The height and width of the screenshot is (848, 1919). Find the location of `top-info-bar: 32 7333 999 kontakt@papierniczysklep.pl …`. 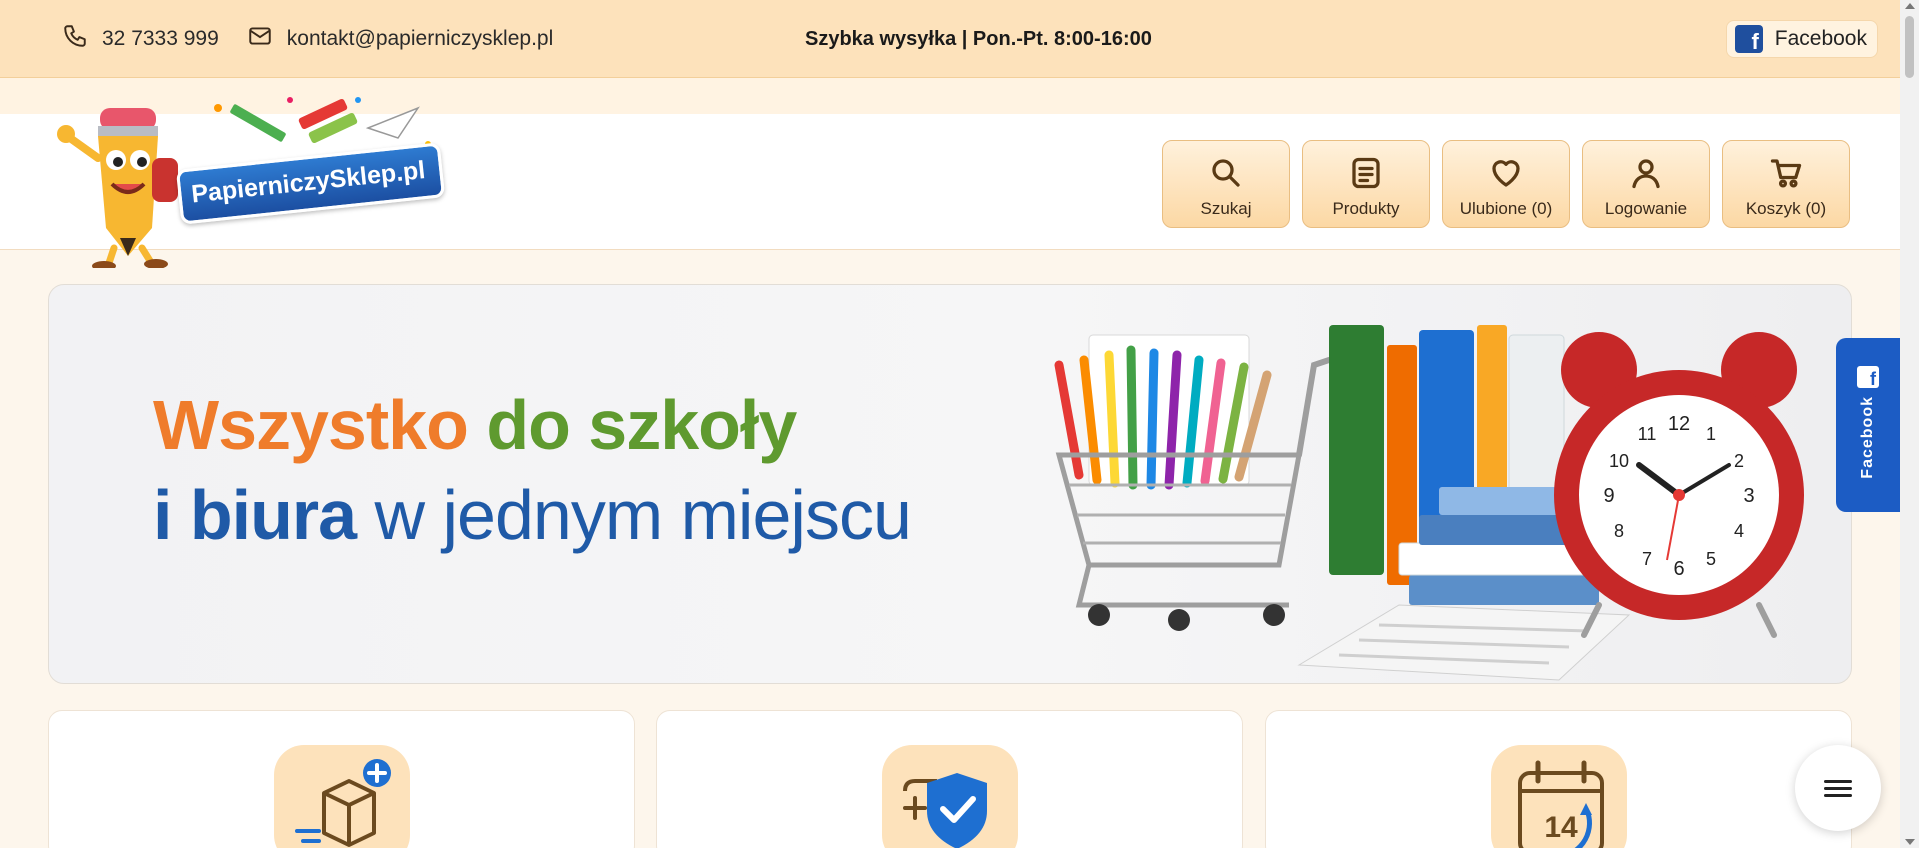

top-info-bar: 32 7333 999 kontakt@papierniczysklep.pl … is located at coordinates (950, 39).